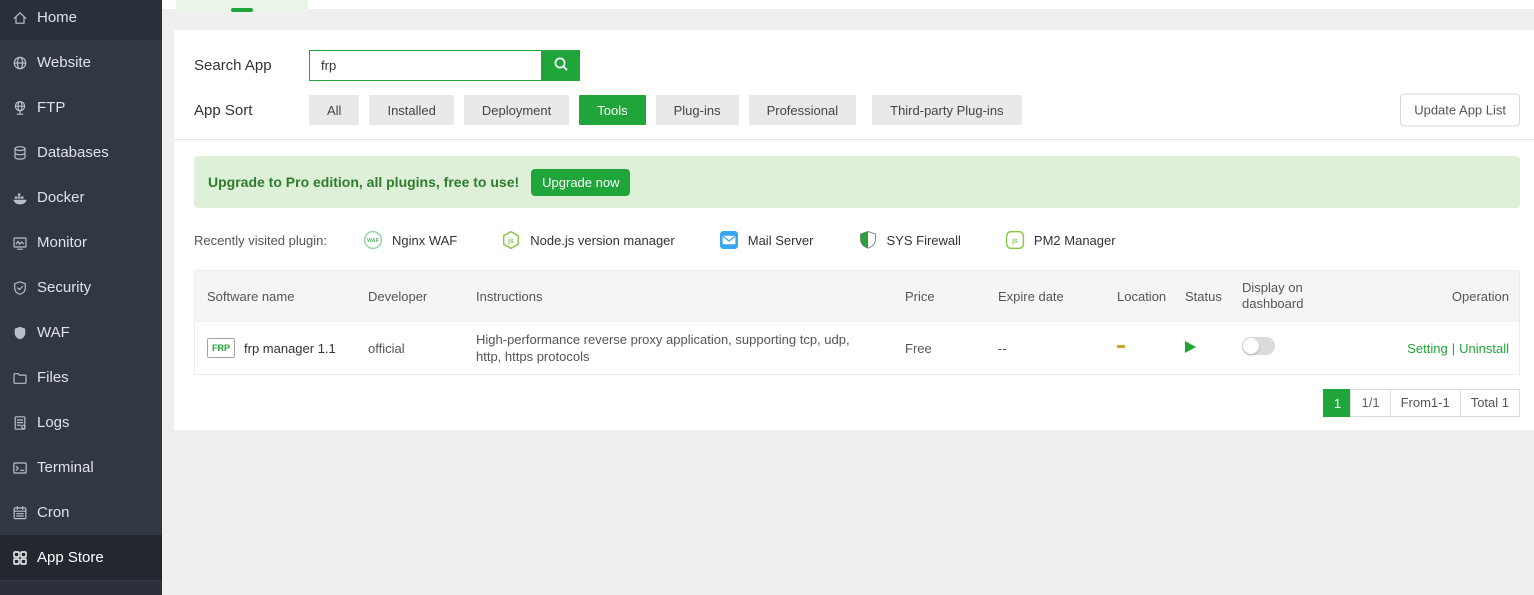  What do you see at coordinates (857, 403) in the screenshot?
I see `pagination: 1 1/1 From1-1 Total 1` at bounding box center [857, 403].